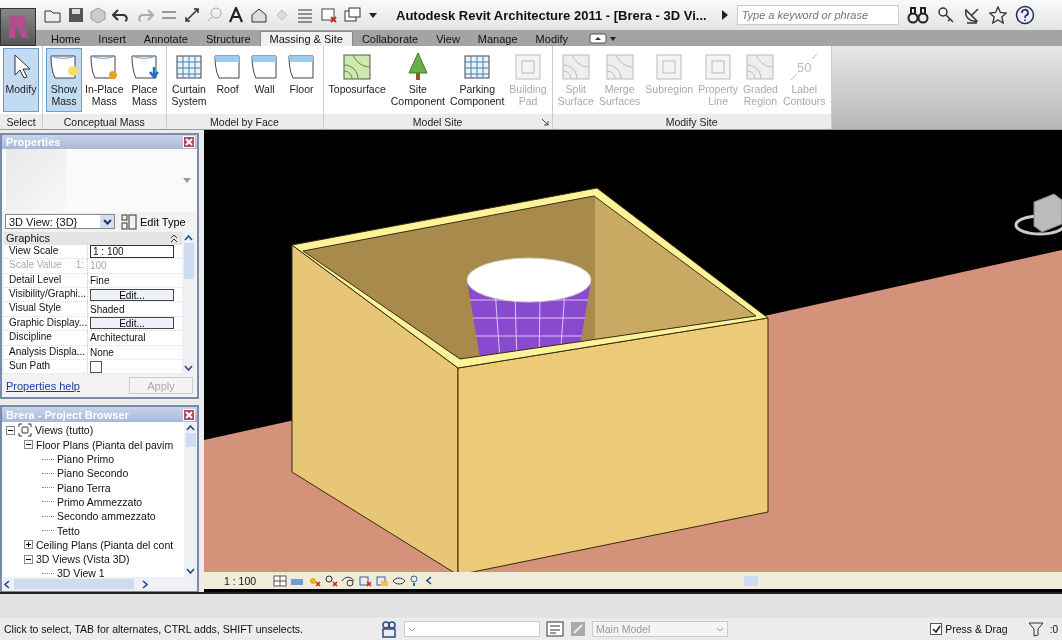 Image resolution: width=1062 pixels, height=640 pixels. I want to click on view-cube-icon, so click(1038, 214).